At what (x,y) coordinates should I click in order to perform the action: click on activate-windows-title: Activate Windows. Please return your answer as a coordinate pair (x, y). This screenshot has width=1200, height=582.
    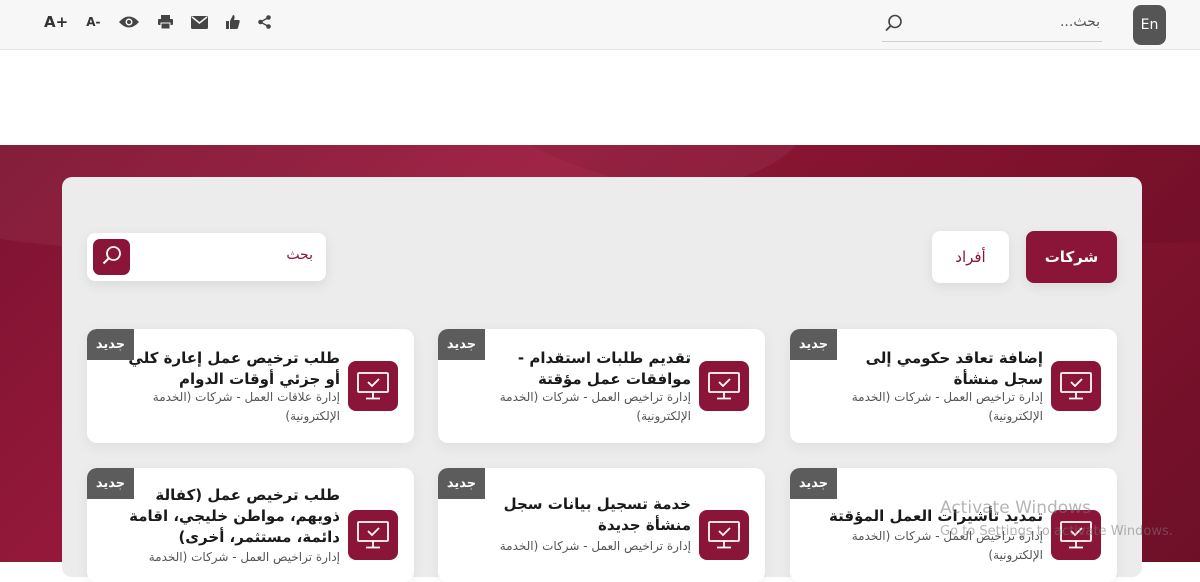
    Looking at the image, I should click on (1015, 508).